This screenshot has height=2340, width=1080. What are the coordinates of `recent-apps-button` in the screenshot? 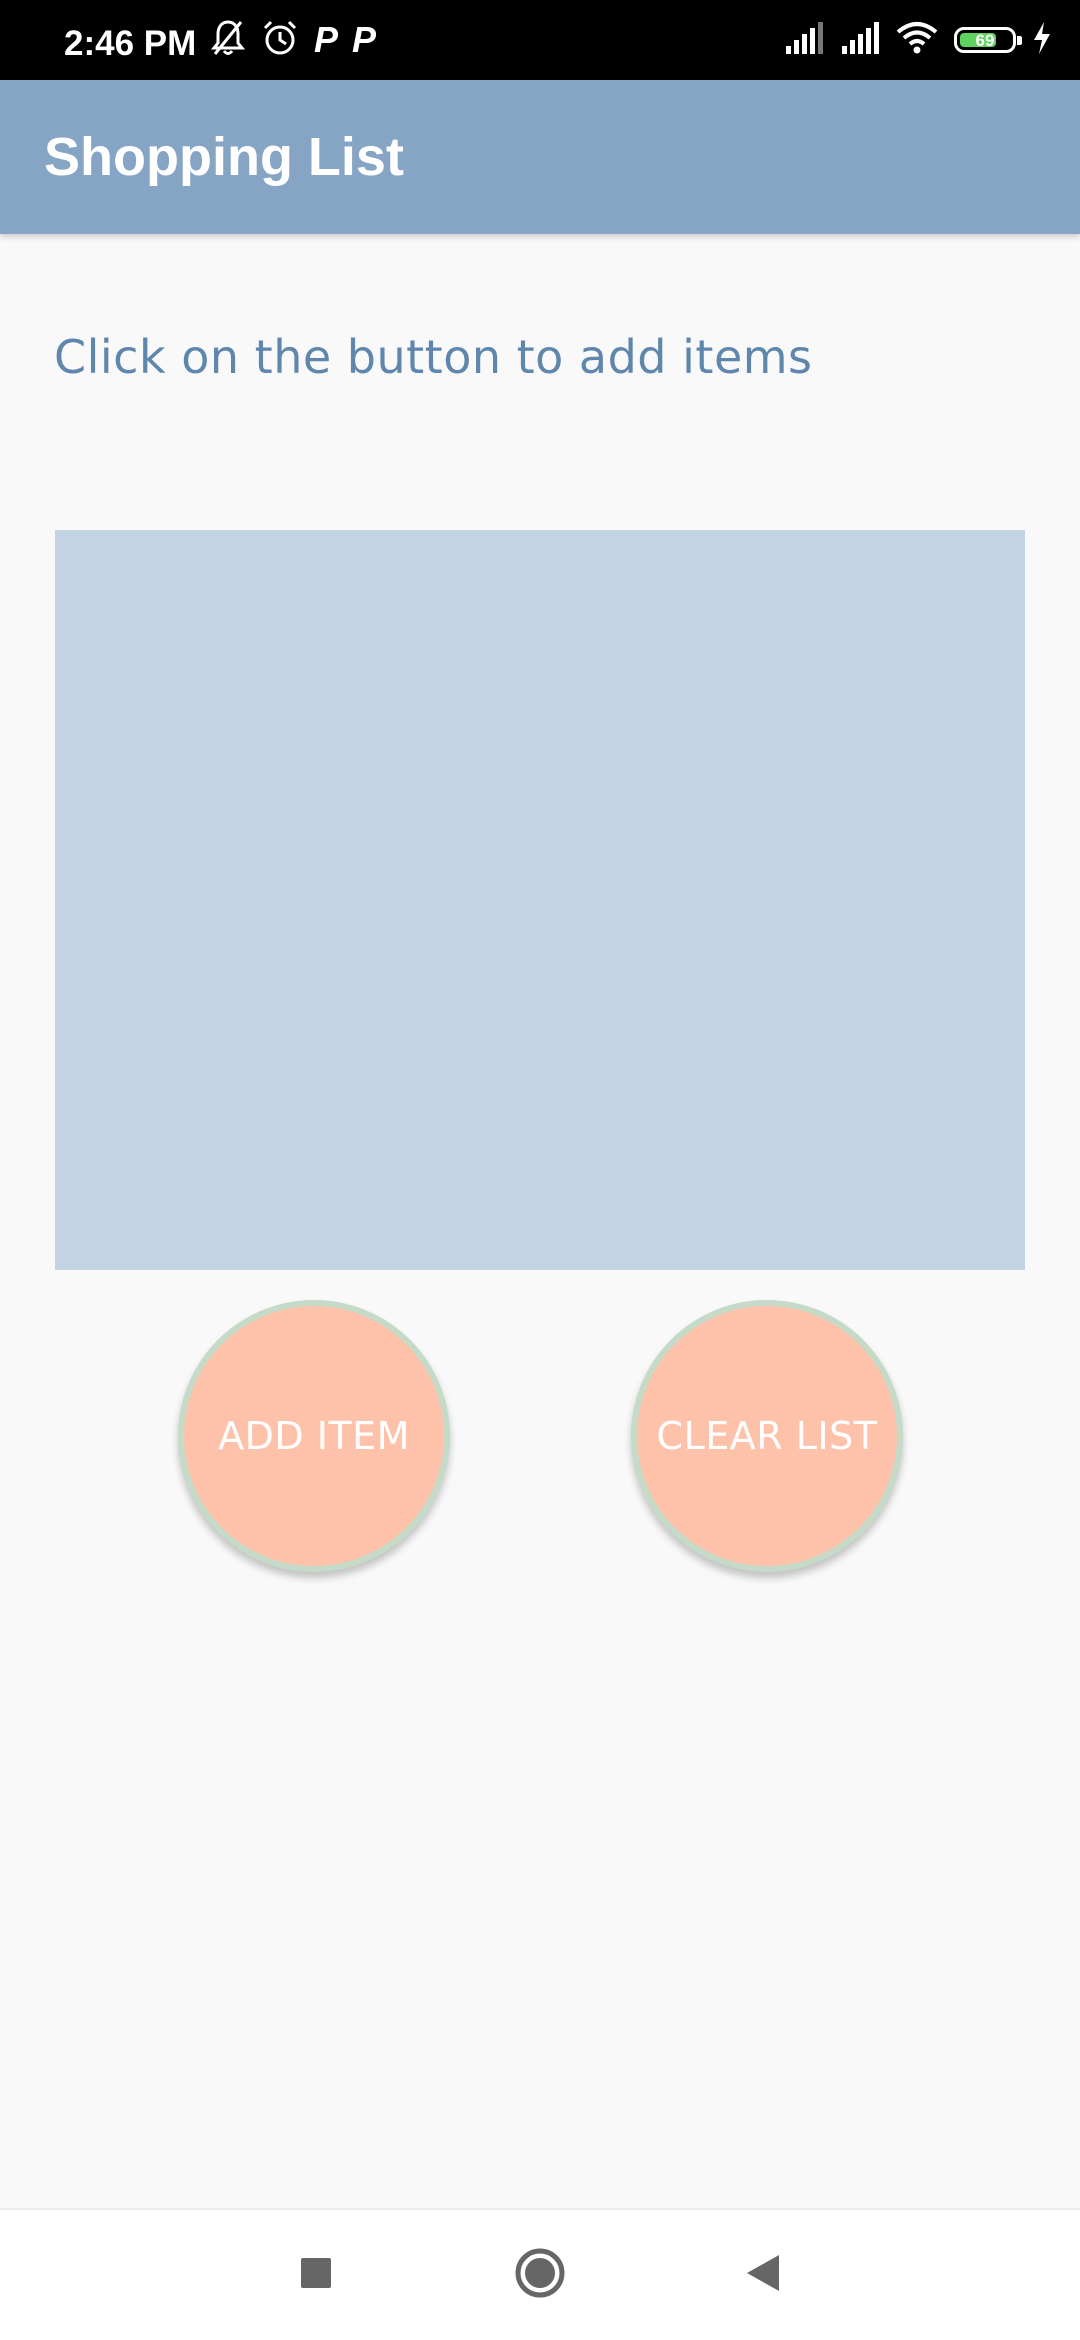 It's located at (316, 2275).